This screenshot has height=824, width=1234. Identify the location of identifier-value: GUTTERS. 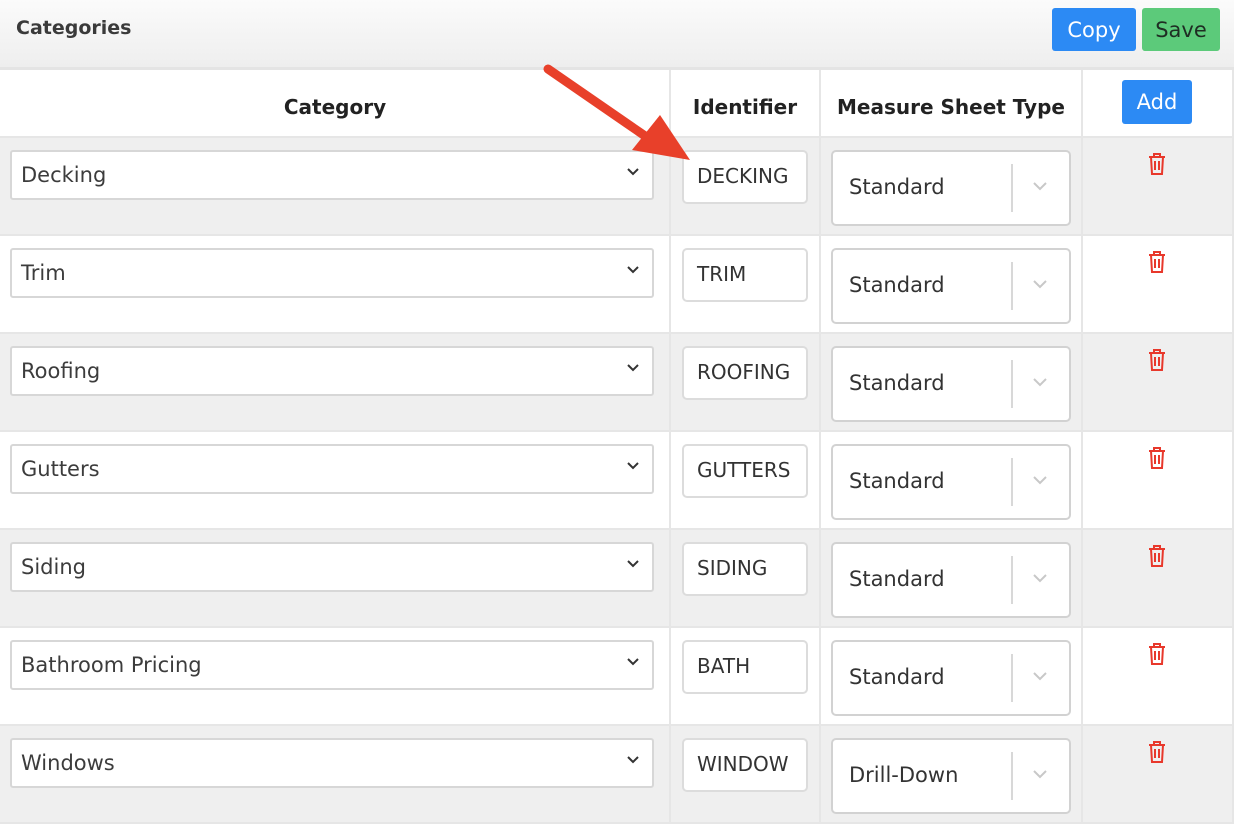
(744, 470).